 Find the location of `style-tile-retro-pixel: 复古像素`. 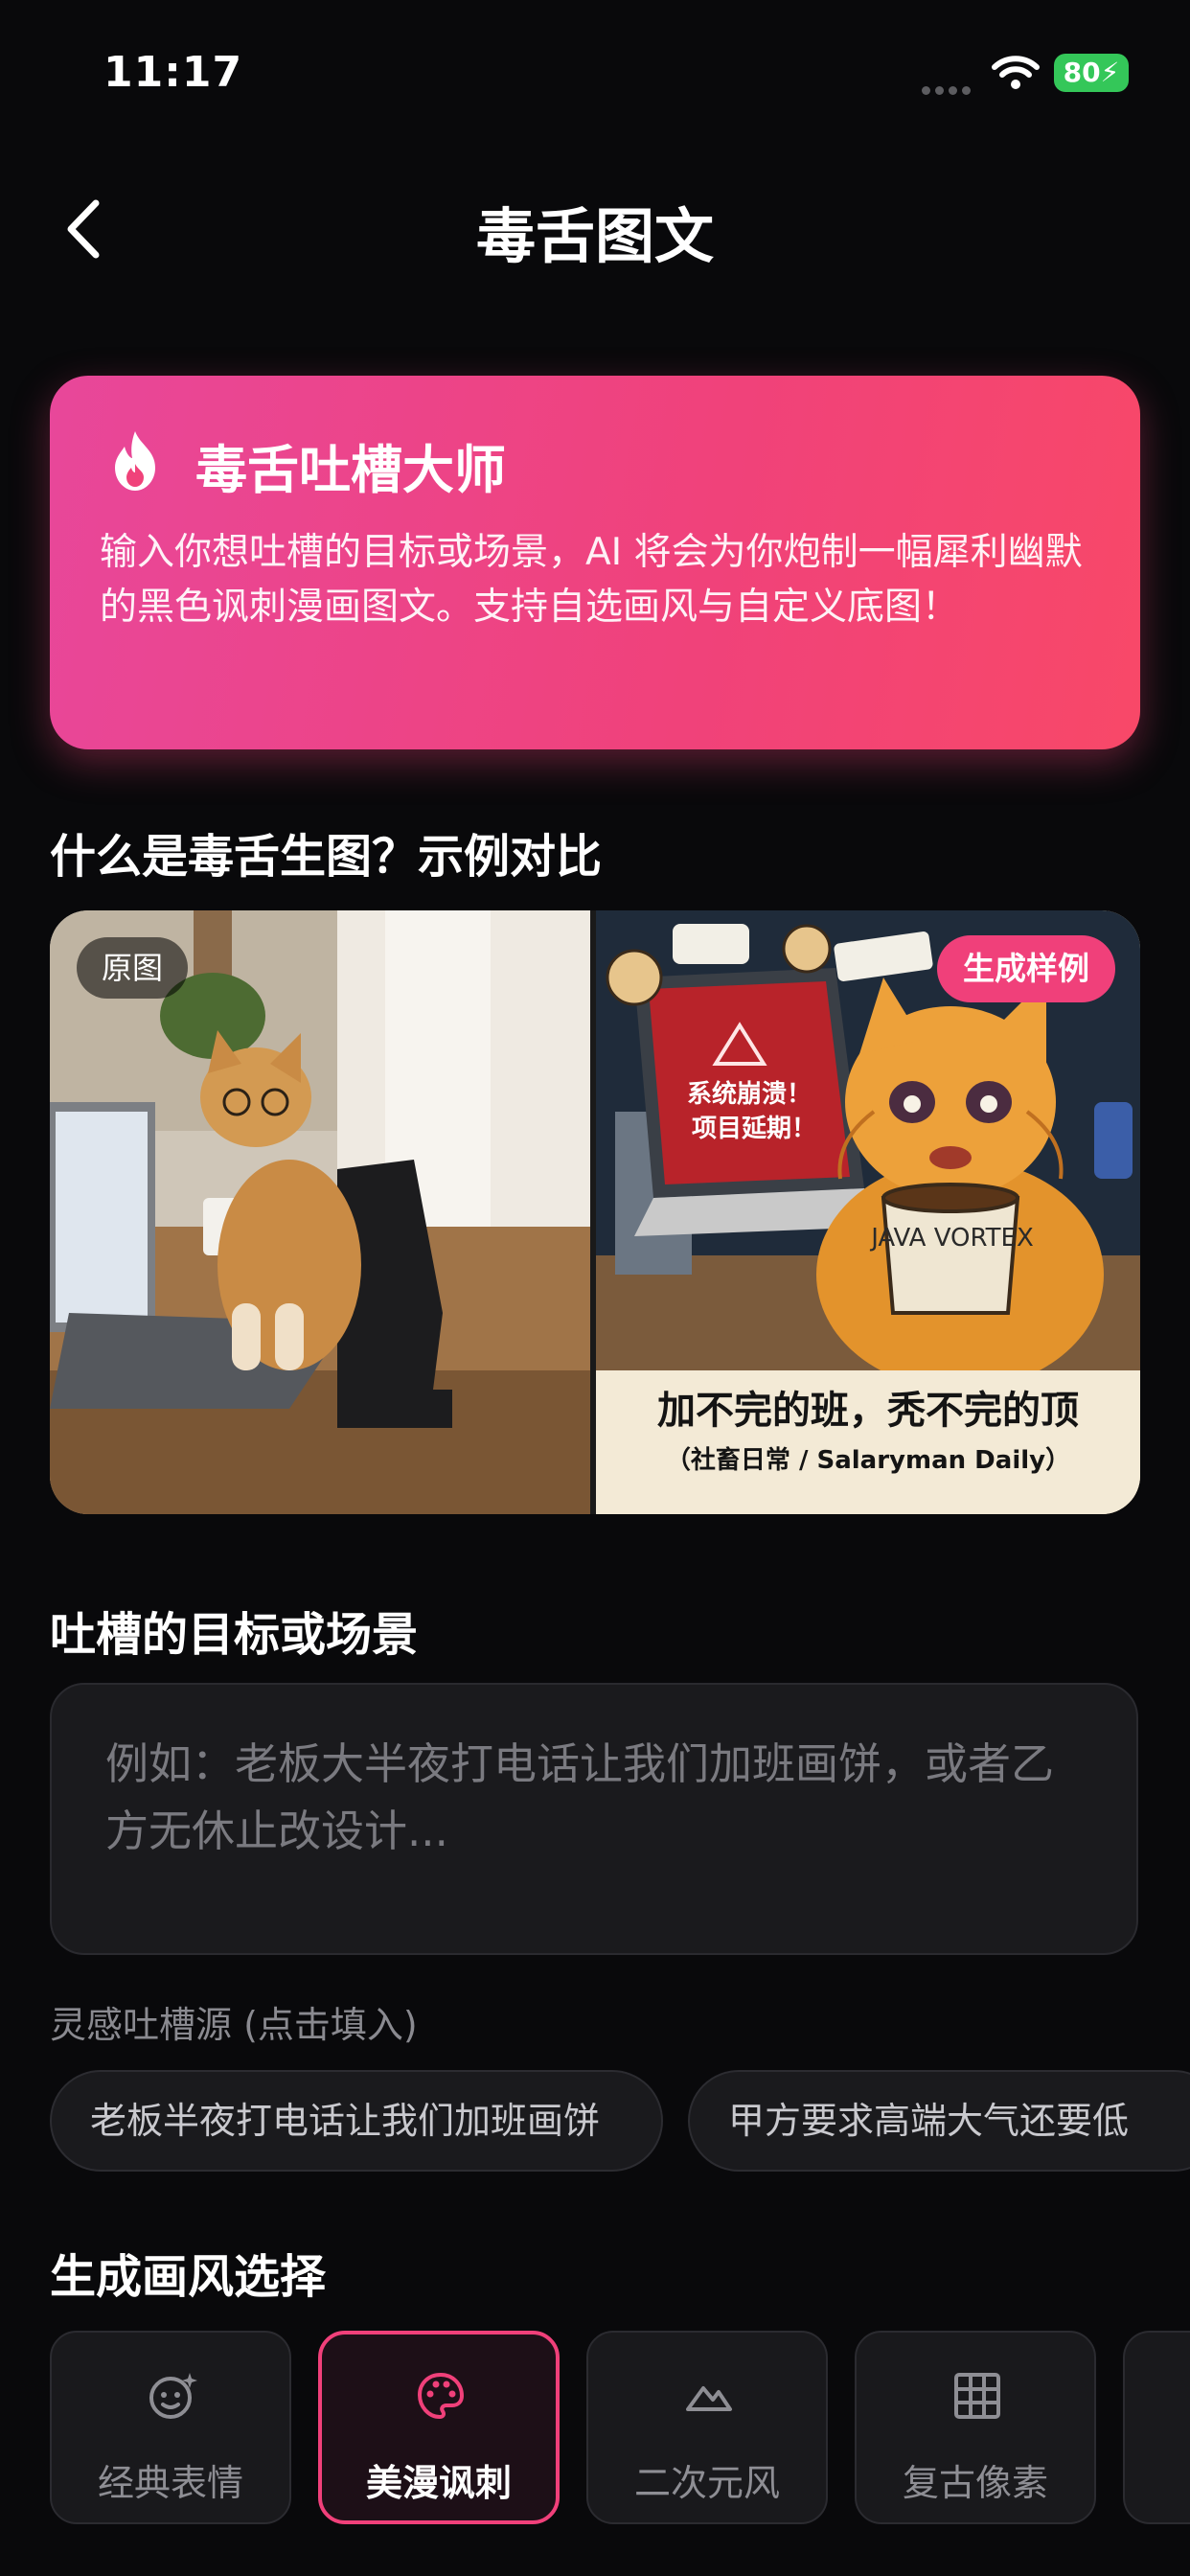

style-tile-retro-pixel: 复古像素 is located at coordinates (976, 2427).